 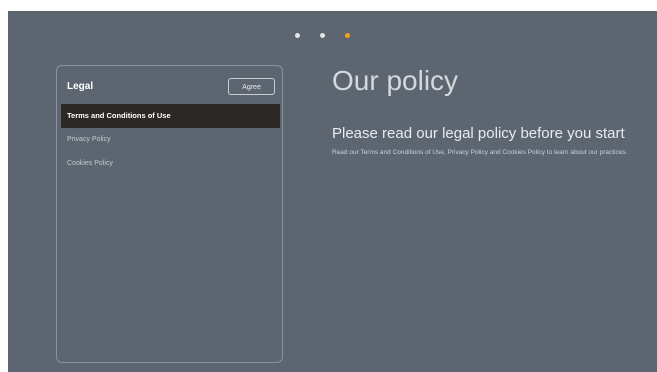 I want to click on legal-panel-title: Legal, so click(x=80, y=86).